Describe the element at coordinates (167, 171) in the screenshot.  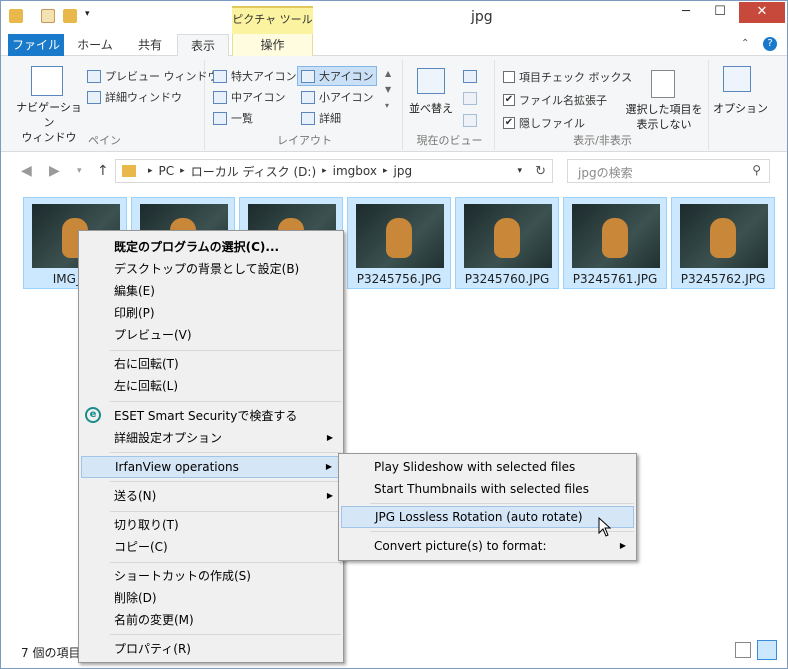
I see `breadcrumb-pc: PC` at that location.